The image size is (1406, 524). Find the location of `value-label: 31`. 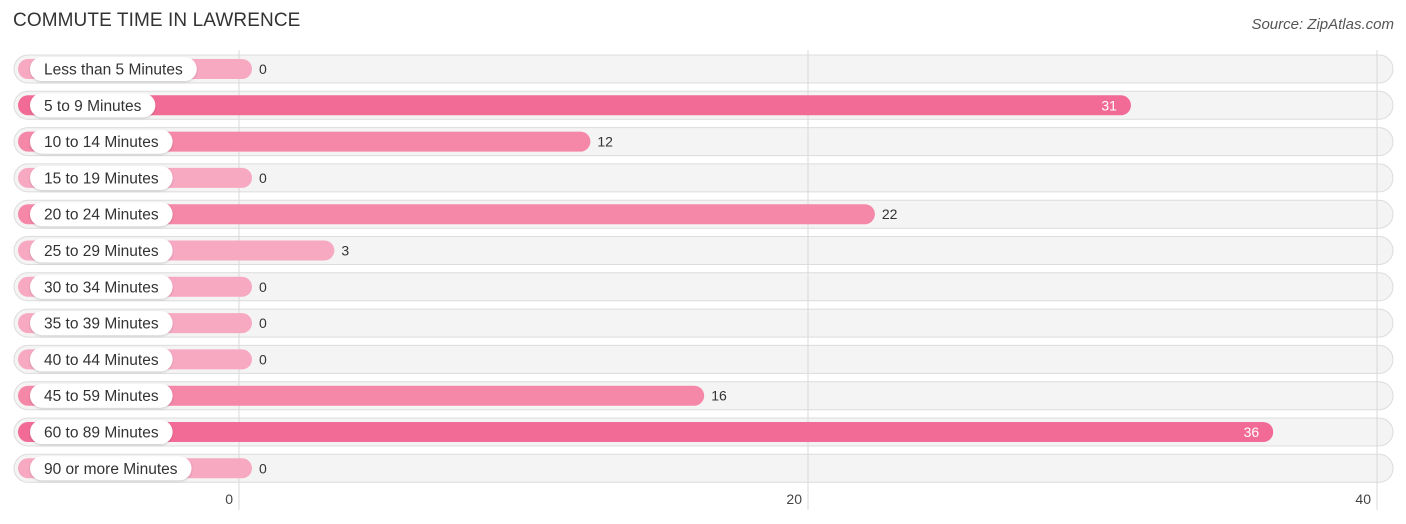

value-label: 31 is located at coordinates (1109, 105).